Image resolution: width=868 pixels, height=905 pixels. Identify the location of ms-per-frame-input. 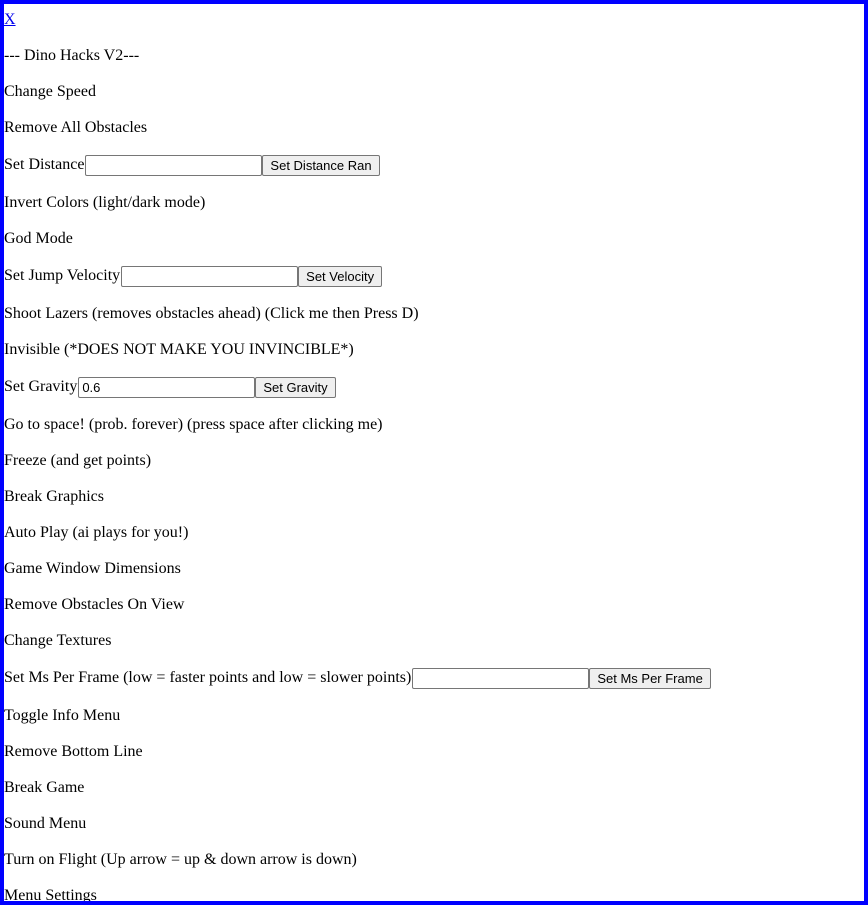
(501, 678).